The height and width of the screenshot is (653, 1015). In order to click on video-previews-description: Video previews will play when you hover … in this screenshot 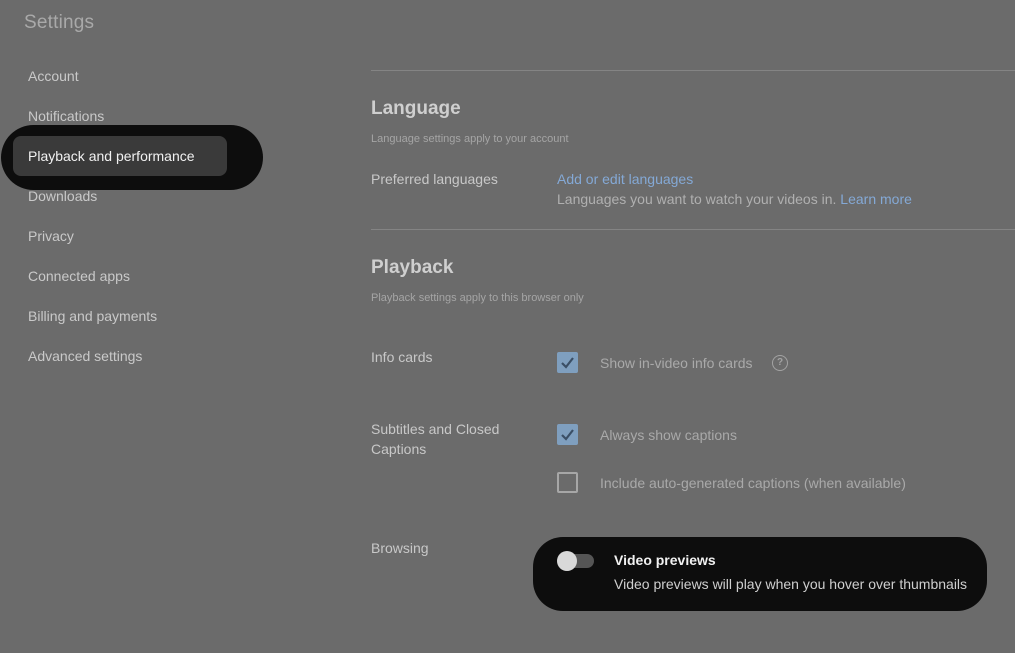, I will do `click(791, 584)`.